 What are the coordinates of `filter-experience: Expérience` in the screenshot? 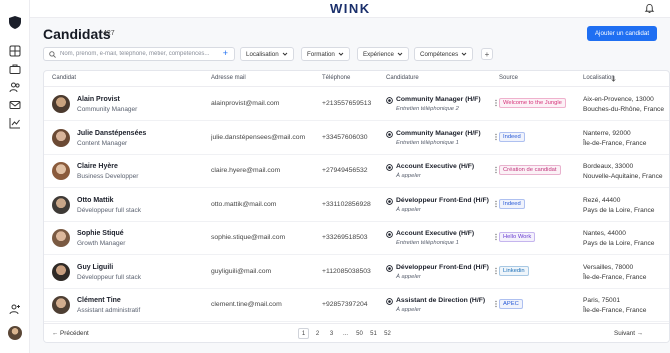 It's located at (383, 54).